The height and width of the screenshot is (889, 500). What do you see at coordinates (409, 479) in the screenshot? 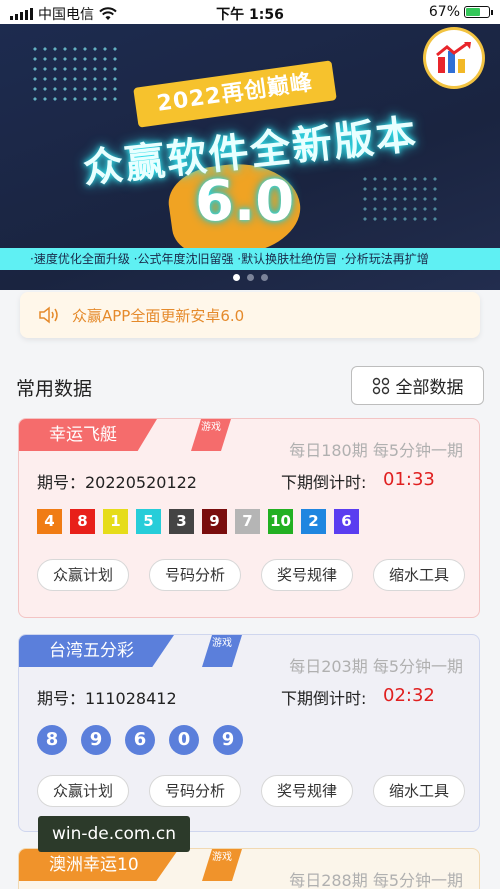
I see `countdown-value: 01:33` at bounding box center [409, 479].